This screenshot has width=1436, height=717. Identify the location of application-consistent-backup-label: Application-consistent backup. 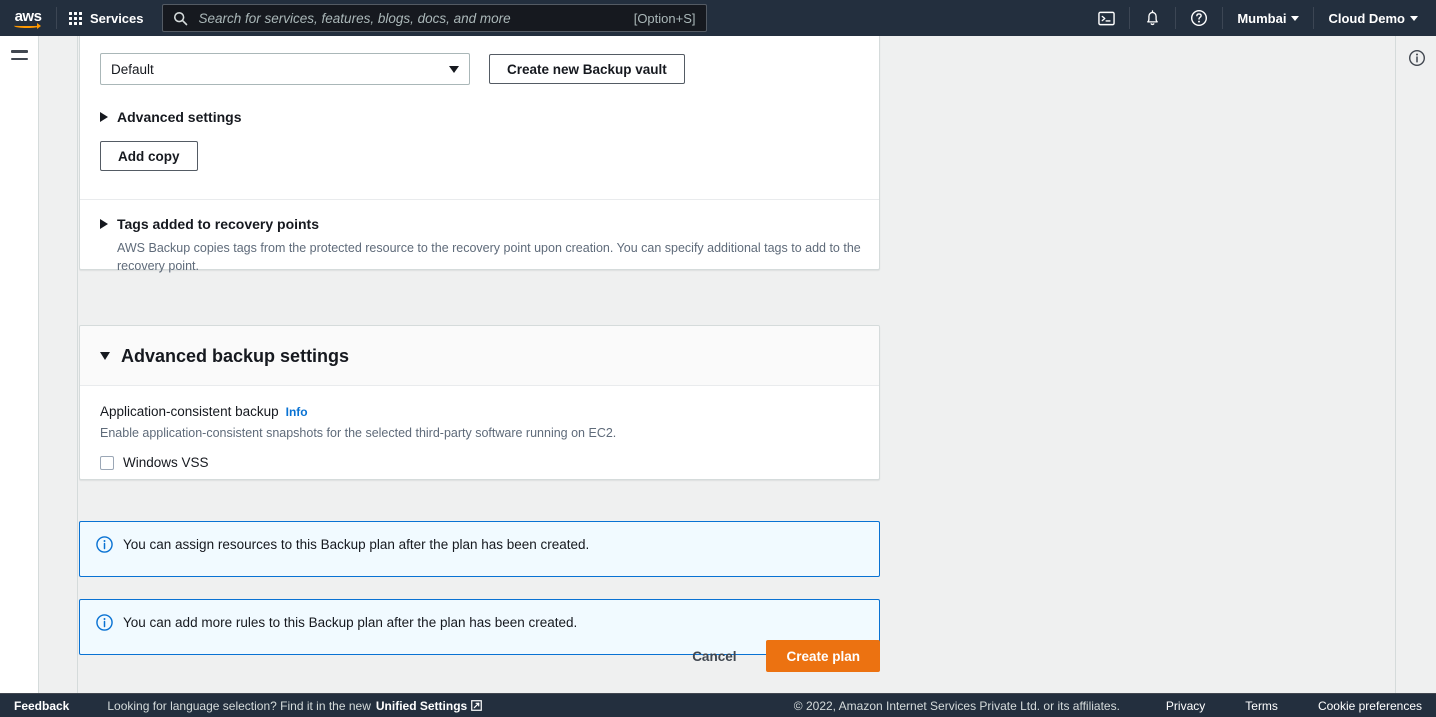
(189, 411).